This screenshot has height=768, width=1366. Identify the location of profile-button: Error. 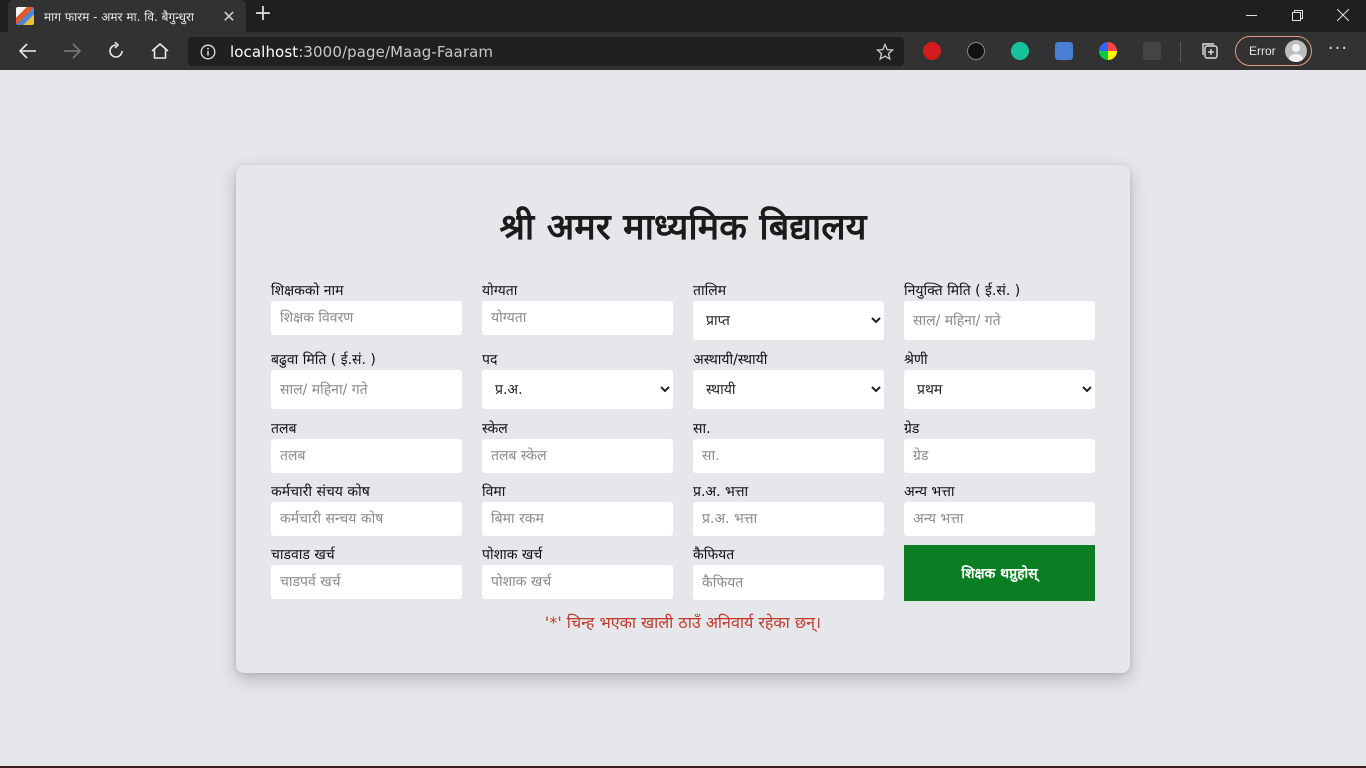
(1273, 51).